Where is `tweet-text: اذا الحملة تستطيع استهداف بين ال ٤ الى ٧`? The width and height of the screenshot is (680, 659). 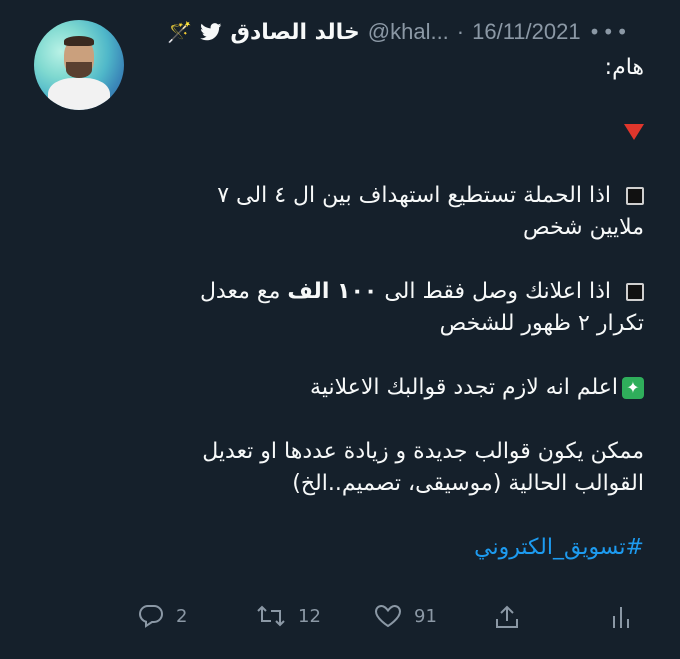
tweet-text: اذا الحملة تستطيع استهداف بين ال ٤ الى ٧ is located at coordinates (414, 195).